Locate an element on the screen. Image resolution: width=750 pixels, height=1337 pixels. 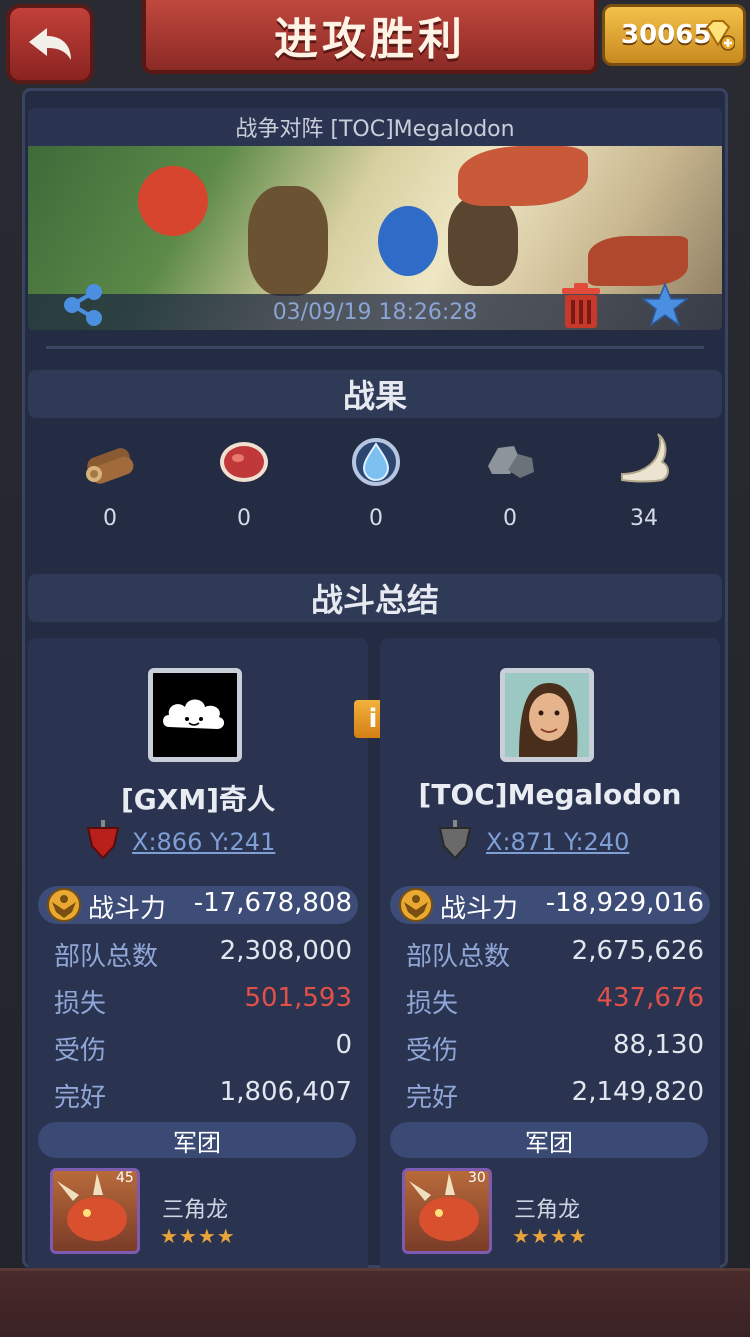
power-value: -17,678,808 is located at coordinates (272, 903).